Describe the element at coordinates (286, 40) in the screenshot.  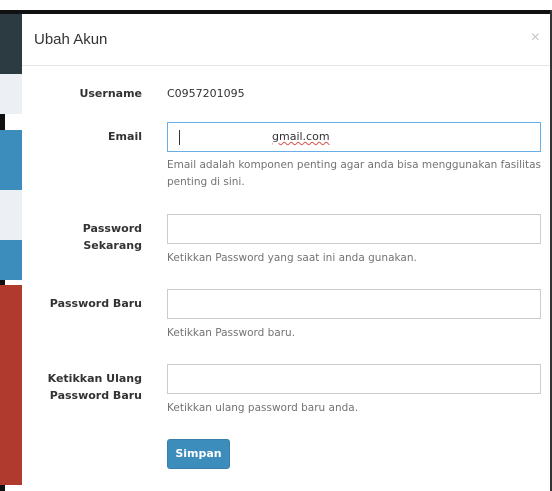
I see `modal-header: Ubah Akun ×` at that location.